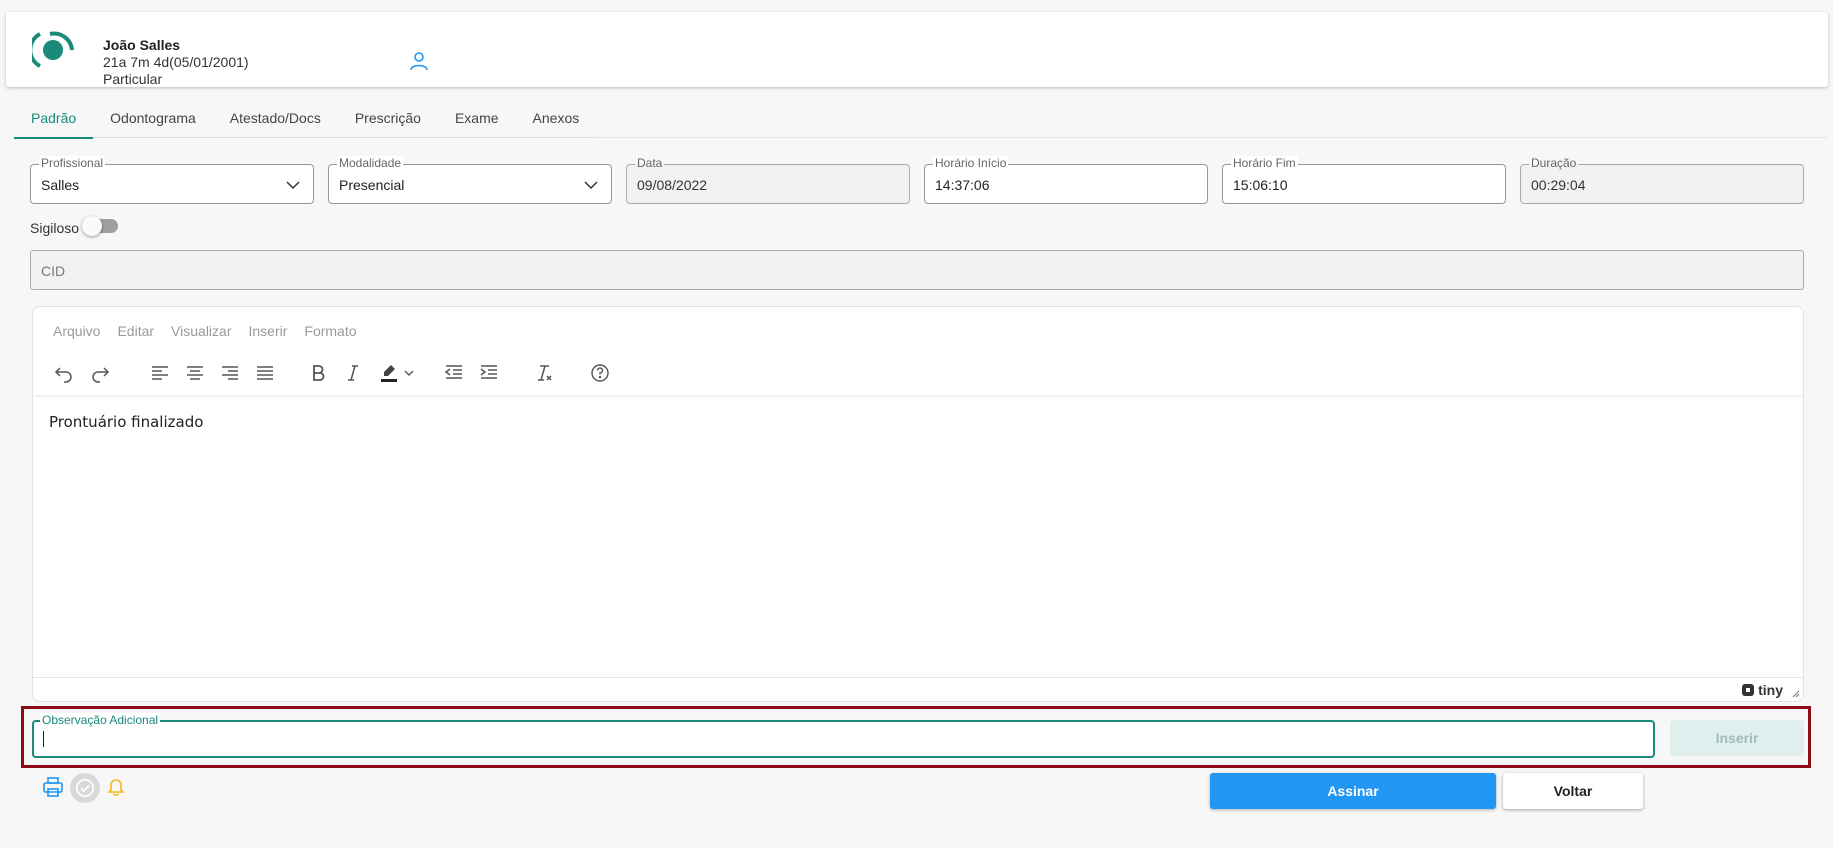  What do you see at coordinates (1364, 180) in the screenshot?
I see `horario-fim-field: Horário Fim 15:06:10` at bounding box center [1364, 180].